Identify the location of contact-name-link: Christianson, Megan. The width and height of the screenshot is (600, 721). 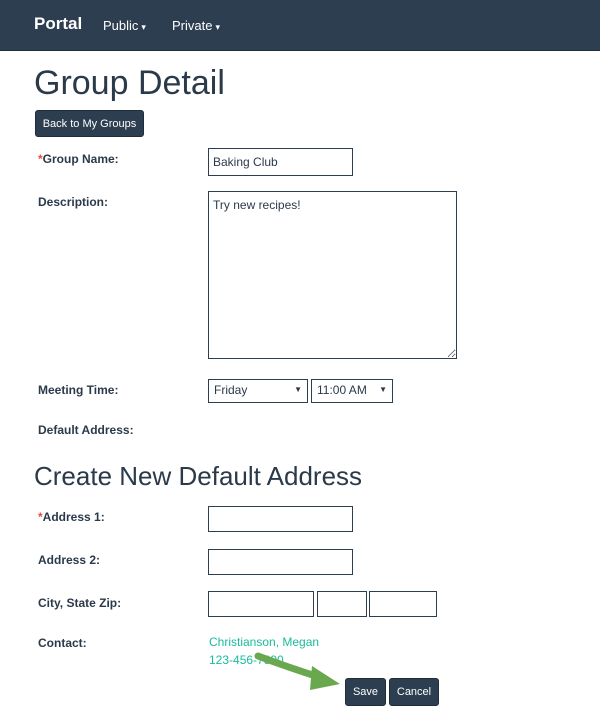
(264, 642).